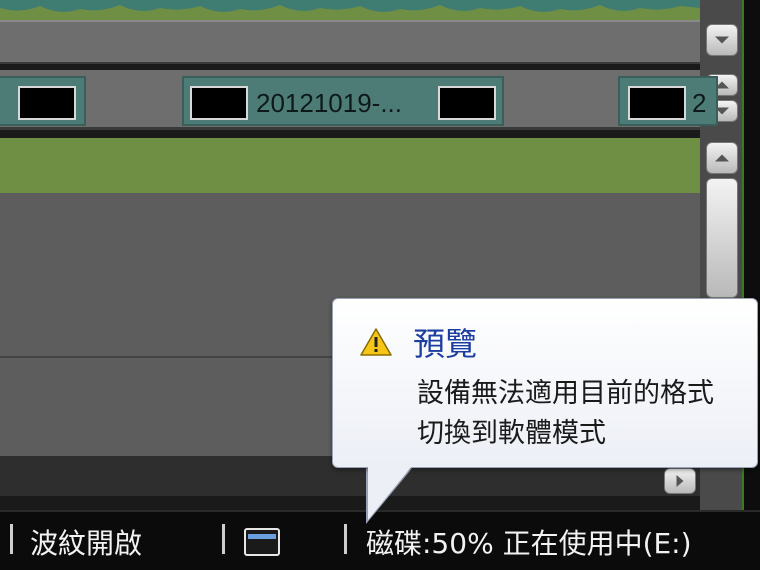 This screenshot has height=570, width=760. I want to click on vertical-scroll-thumb, so click(722, 238).